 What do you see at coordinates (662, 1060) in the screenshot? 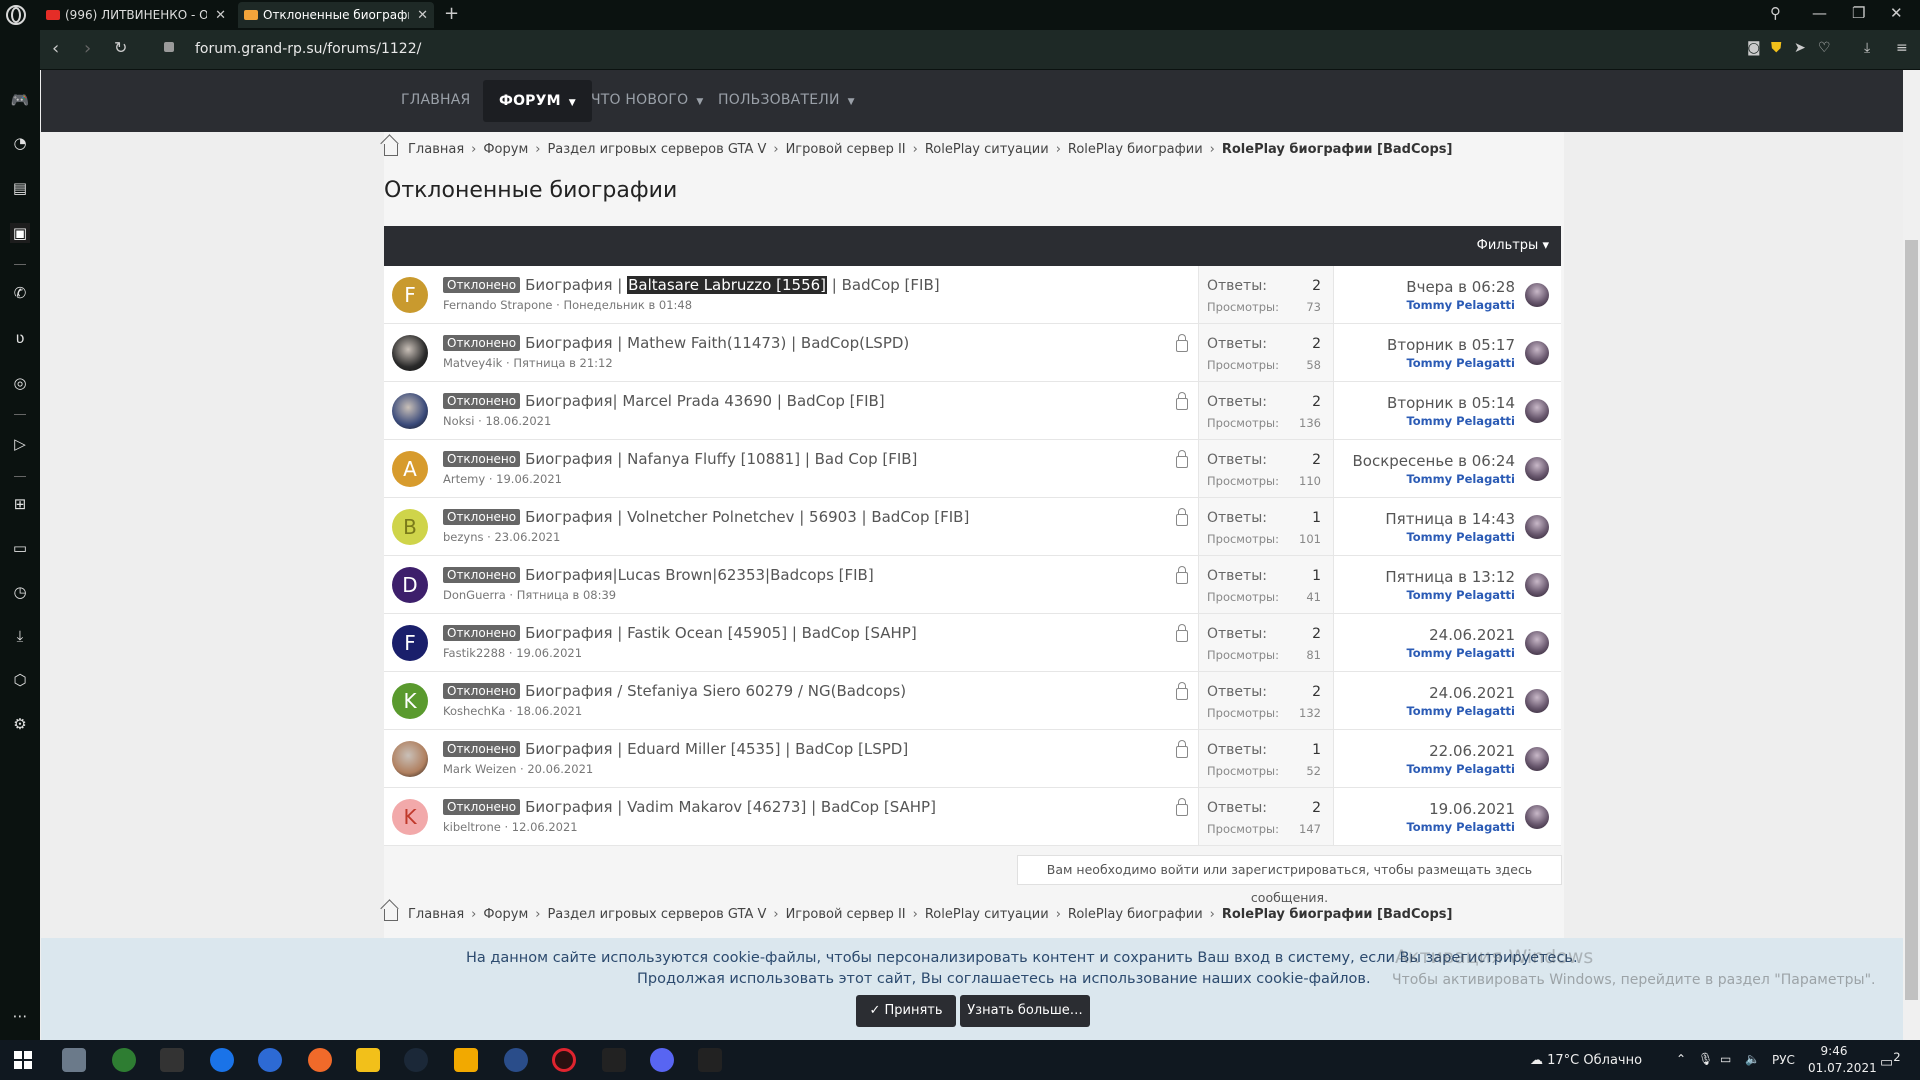
I see `discord-icon` at bounding box center [662, 1060].